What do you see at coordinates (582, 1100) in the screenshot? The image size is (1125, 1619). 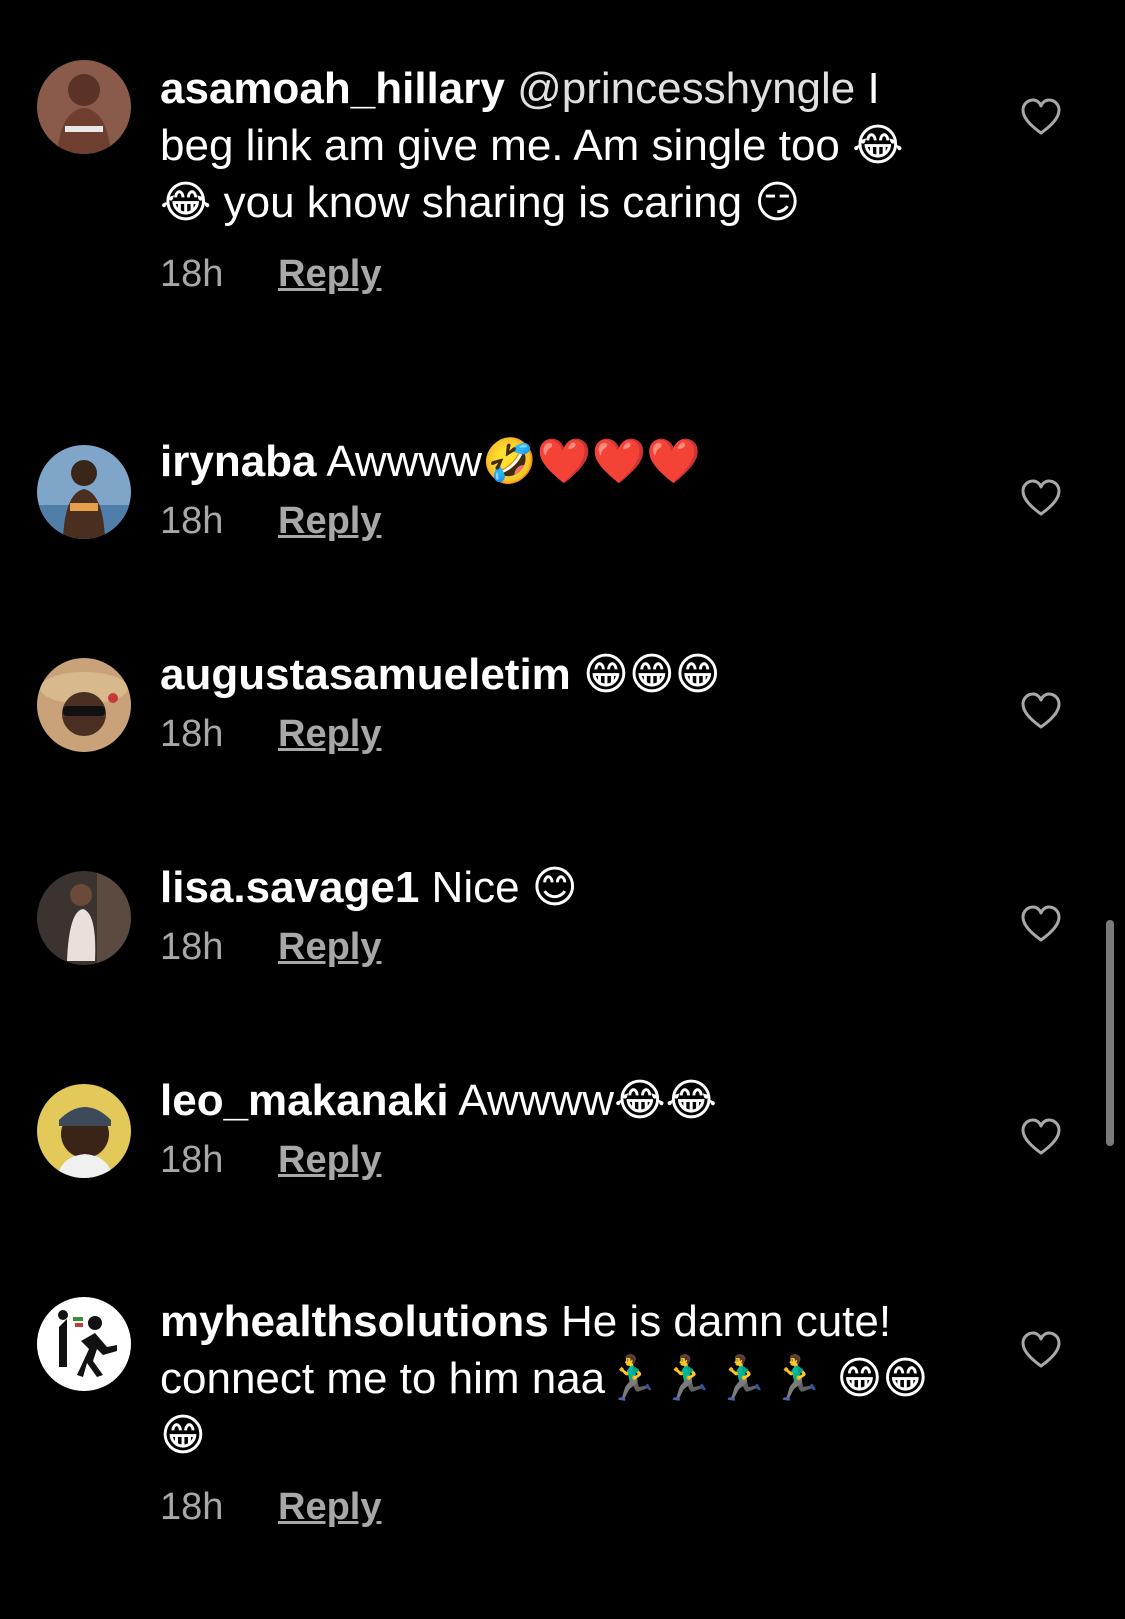 I see `comment-message: Awwww😂😂` at bounding box center [582, 1100].